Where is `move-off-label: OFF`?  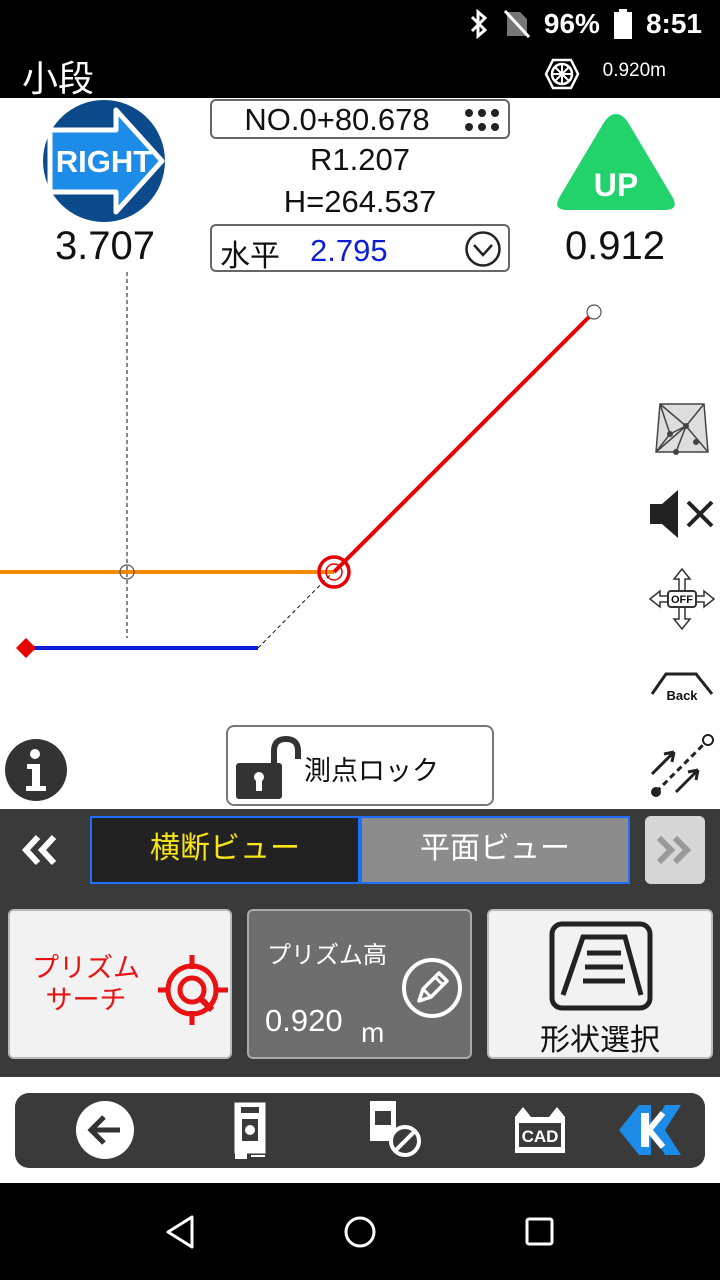
move-off-label: OFF is located at coordinates (682, 600).